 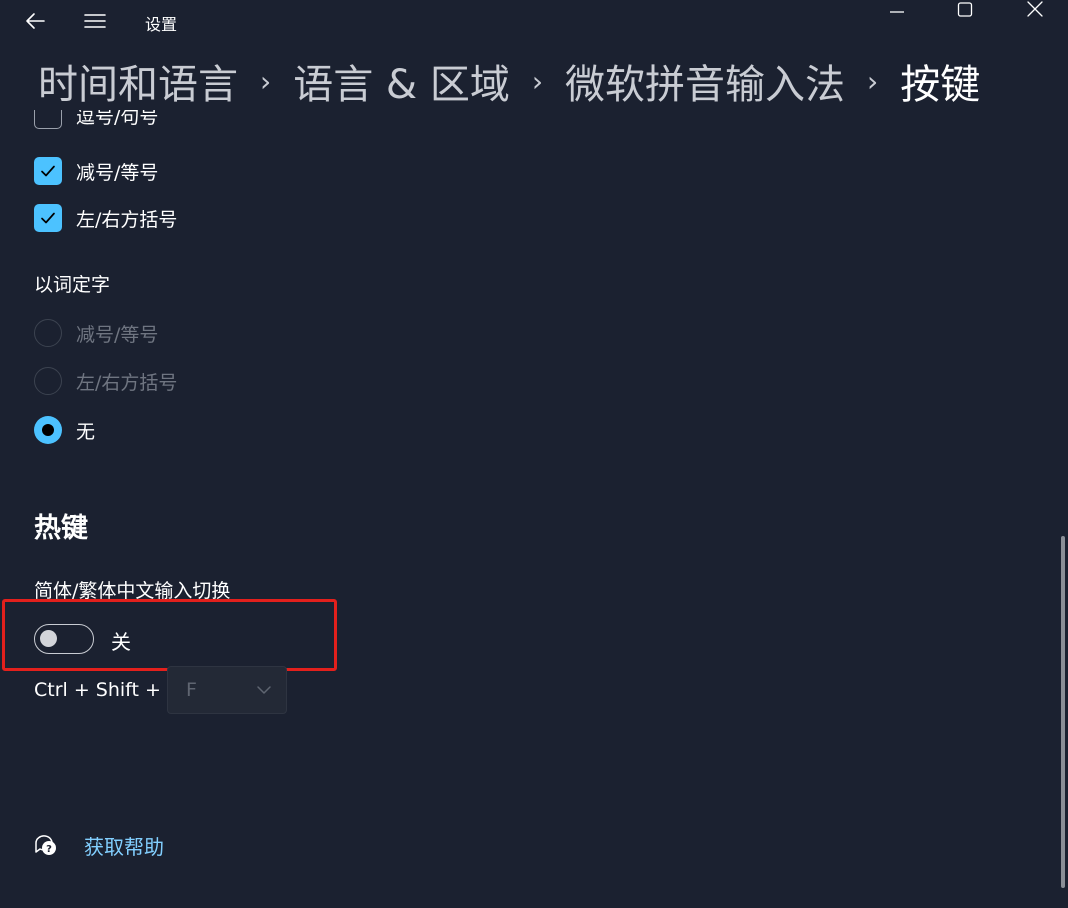 What do you see at coordinates (97, 690) in the screenshot?
I see `shortcut-prefix-label: Ctrl + Shift +` at bounding box center [97, 690].